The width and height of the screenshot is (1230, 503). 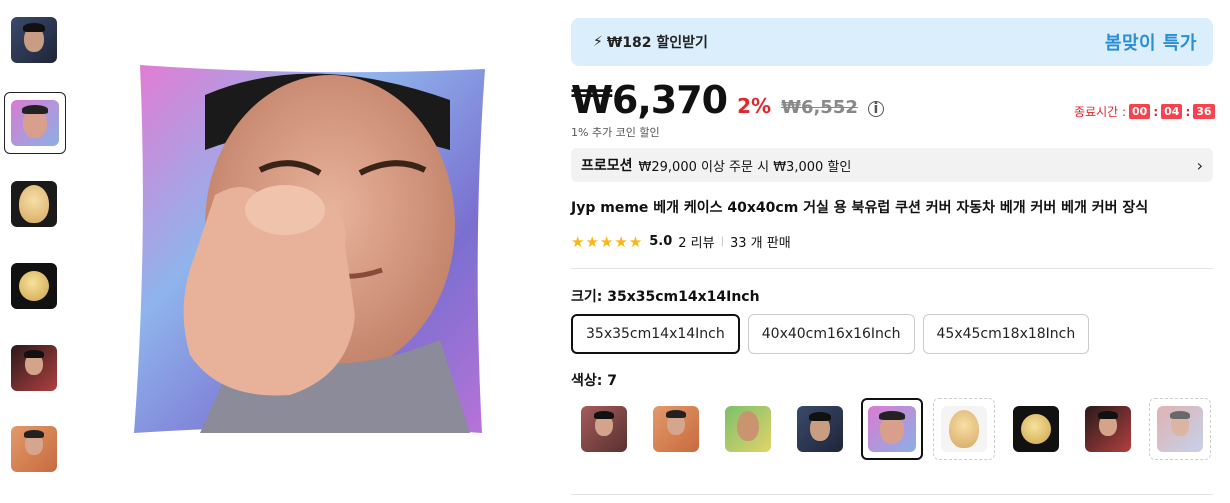 I want to click on timer-seconds: 36, so click(x=1204, y=111).